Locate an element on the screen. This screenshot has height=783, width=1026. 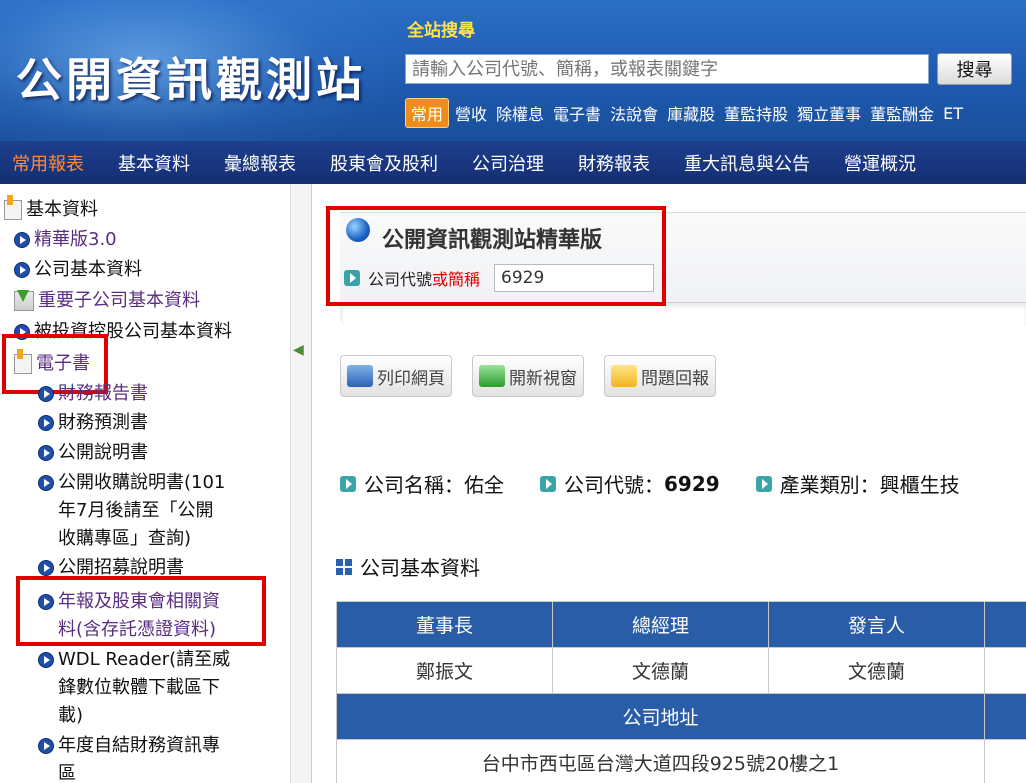
quick-links: 常用 營收 除權息 電子書 法說會 庫藏股 董監持股 獨立董事 董監酬金 ET is located at coordinates (688, 113).